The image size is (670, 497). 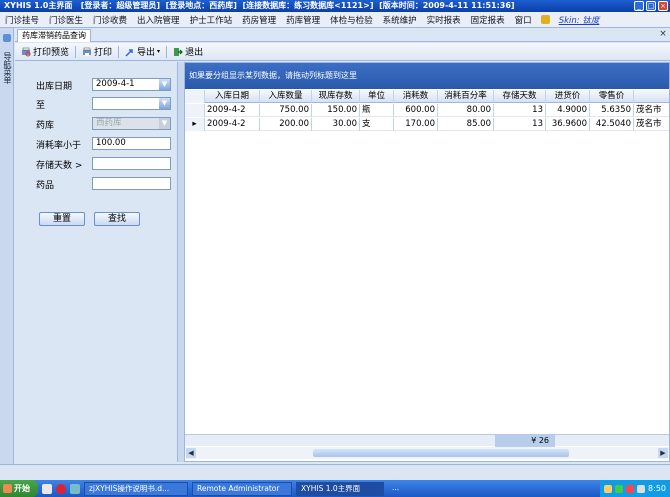 I want to click on toolbar: 打印预览 打印 导出 ▾ 退出, so click(x=342, y=52).